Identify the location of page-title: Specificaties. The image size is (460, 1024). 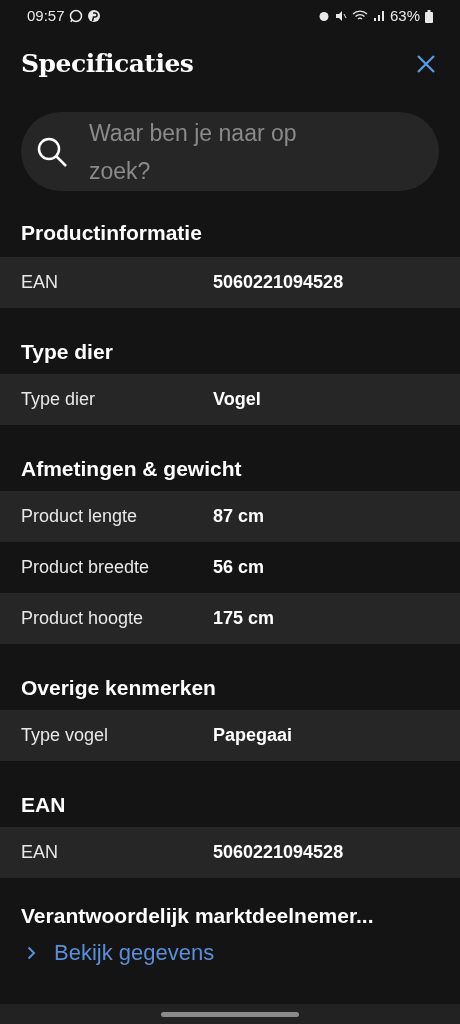
(107, 64).